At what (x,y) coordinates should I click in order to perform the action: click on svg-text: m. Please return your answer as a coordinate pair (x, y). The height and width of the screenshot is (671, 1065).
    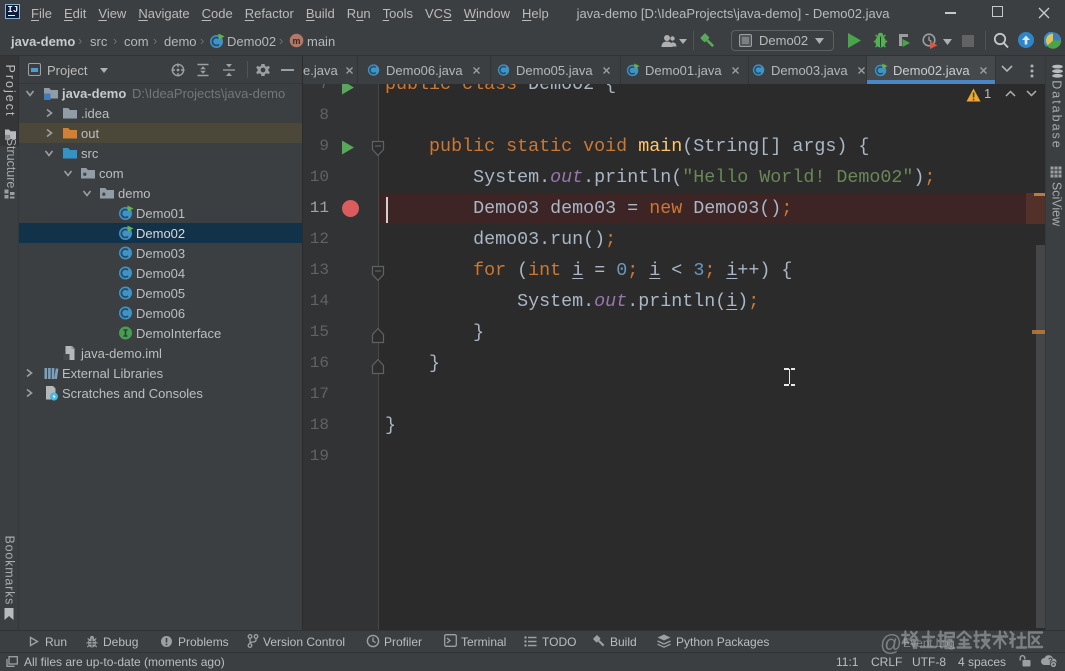
    Looking at the image, I should click on (296, 41).